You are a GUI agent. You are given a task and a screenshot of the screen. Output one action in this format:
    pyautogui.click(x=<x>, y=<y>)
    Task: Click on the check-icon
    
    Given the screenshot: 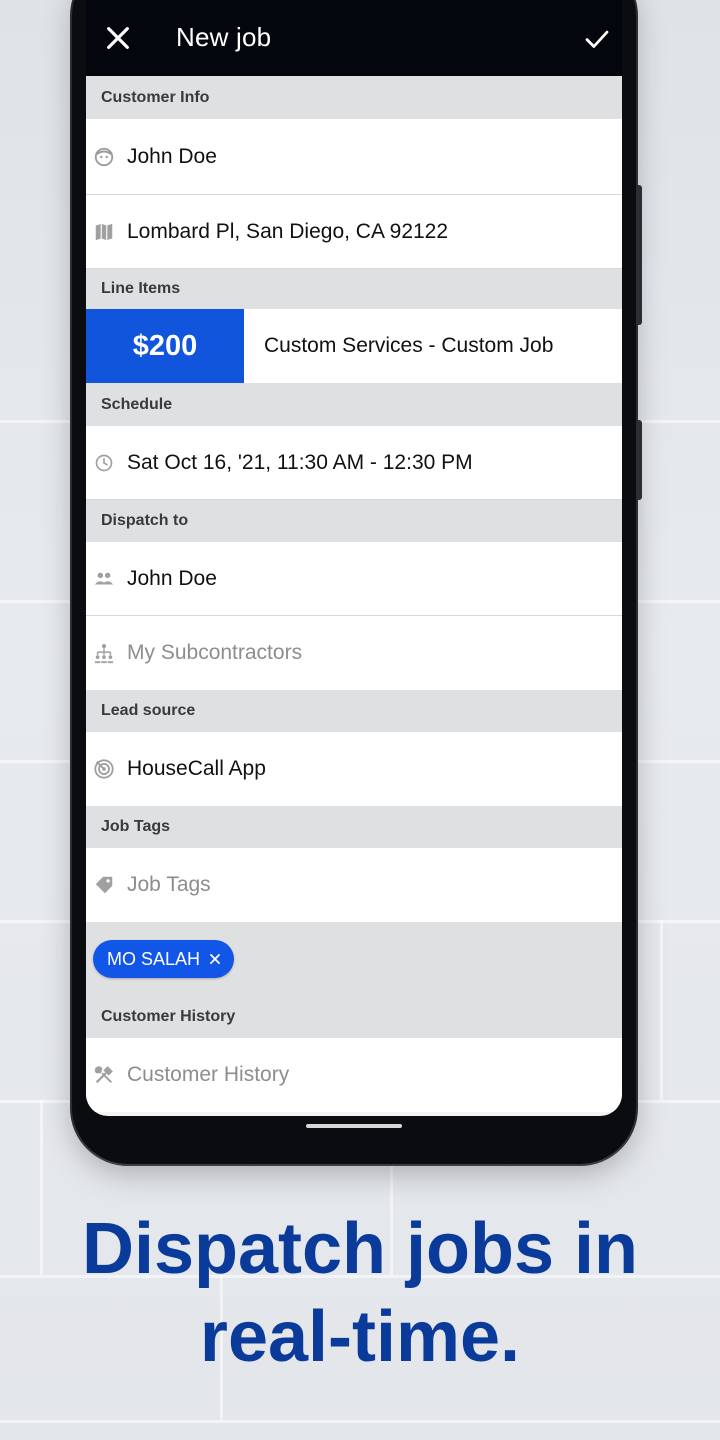 What is the action you would take?
    pyautogui.click(x=597, y=39)
    